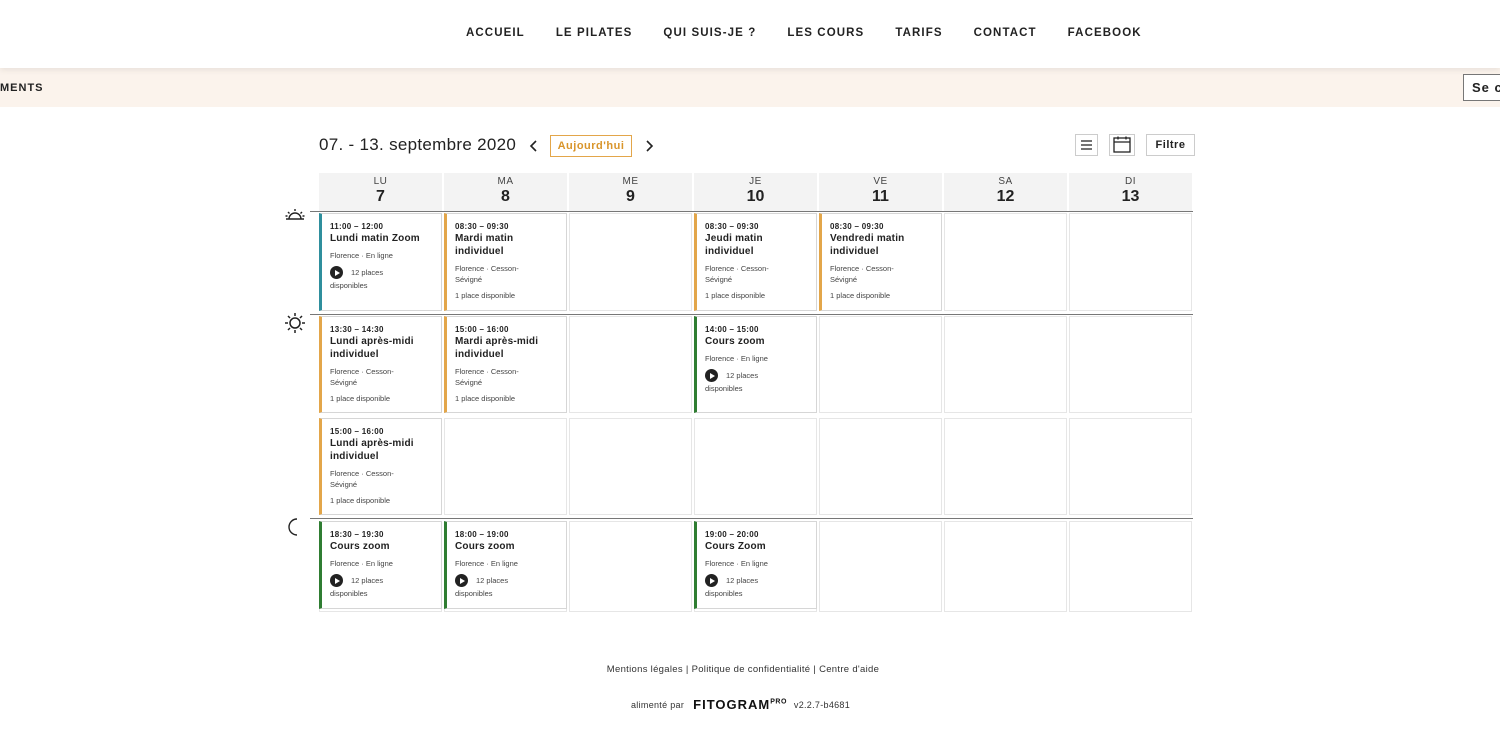 The width and height of the screenshot is (1500, 750). What do you see at coordinates (357, 329) in the screenshot?
I see `event-time: 13:30 – 14:30` at bounding box center [357, 329].